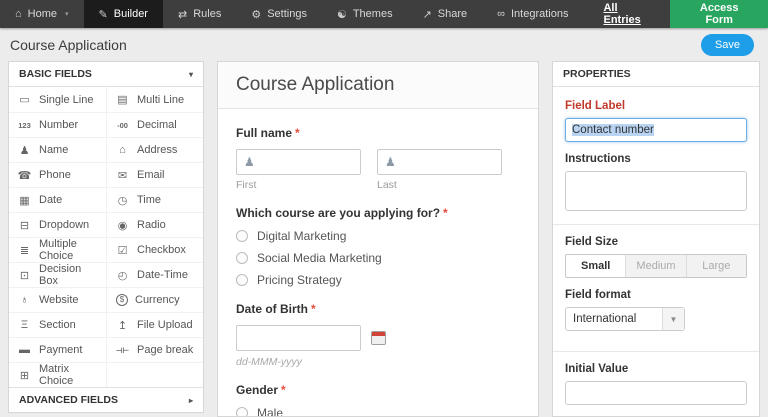 The width and height of the screenshot is (768, 417). What do you see at coordinates (597, 369) in the screenshot?
I see `initial-value-label: Initial Value` at bounding box center [597, 369].